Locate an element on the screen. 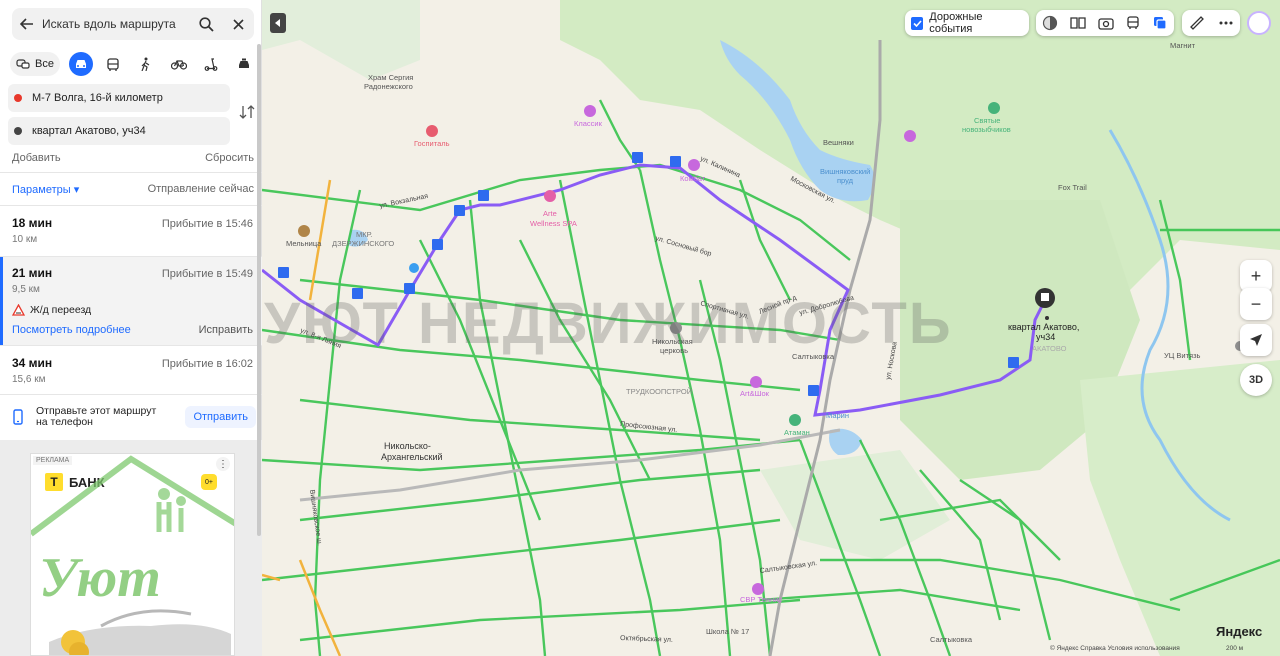 The height and width of the screenshot is (656, 1280). route-arrival: Прибытие в 16:02 is located at coordinates (207, 364).